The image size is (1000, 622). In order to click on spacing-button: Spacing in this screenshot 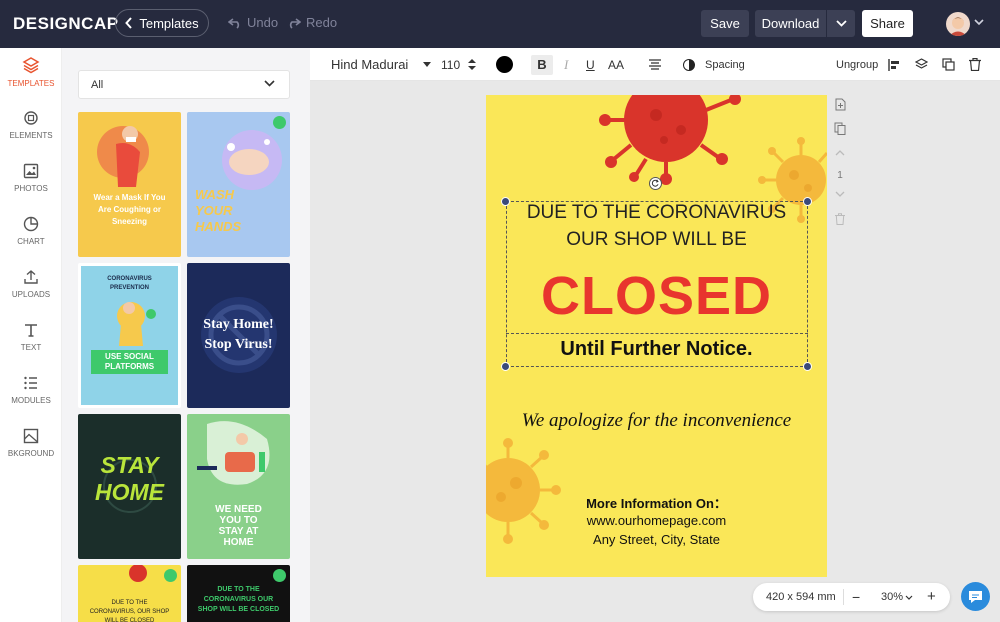, I will do `click(714, 64)`.